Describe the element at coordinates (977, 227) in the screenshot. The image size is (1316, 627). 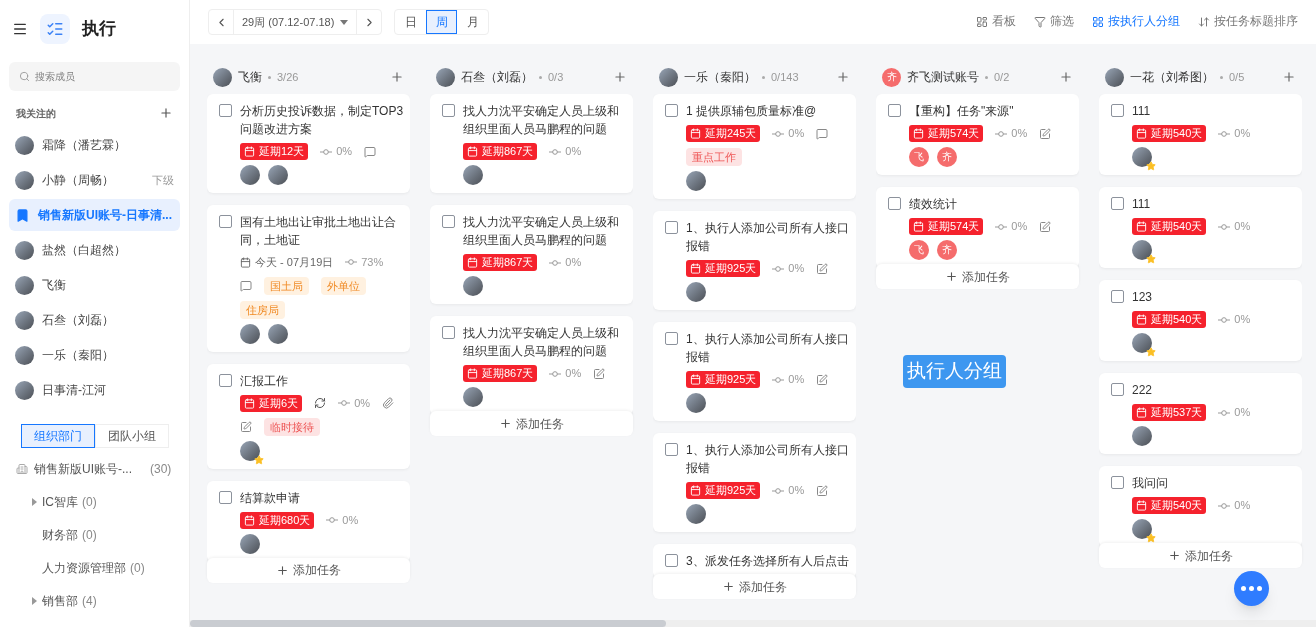
I see `task-card: 绩效统计 延期574天 0% 飞 齐` at that location.